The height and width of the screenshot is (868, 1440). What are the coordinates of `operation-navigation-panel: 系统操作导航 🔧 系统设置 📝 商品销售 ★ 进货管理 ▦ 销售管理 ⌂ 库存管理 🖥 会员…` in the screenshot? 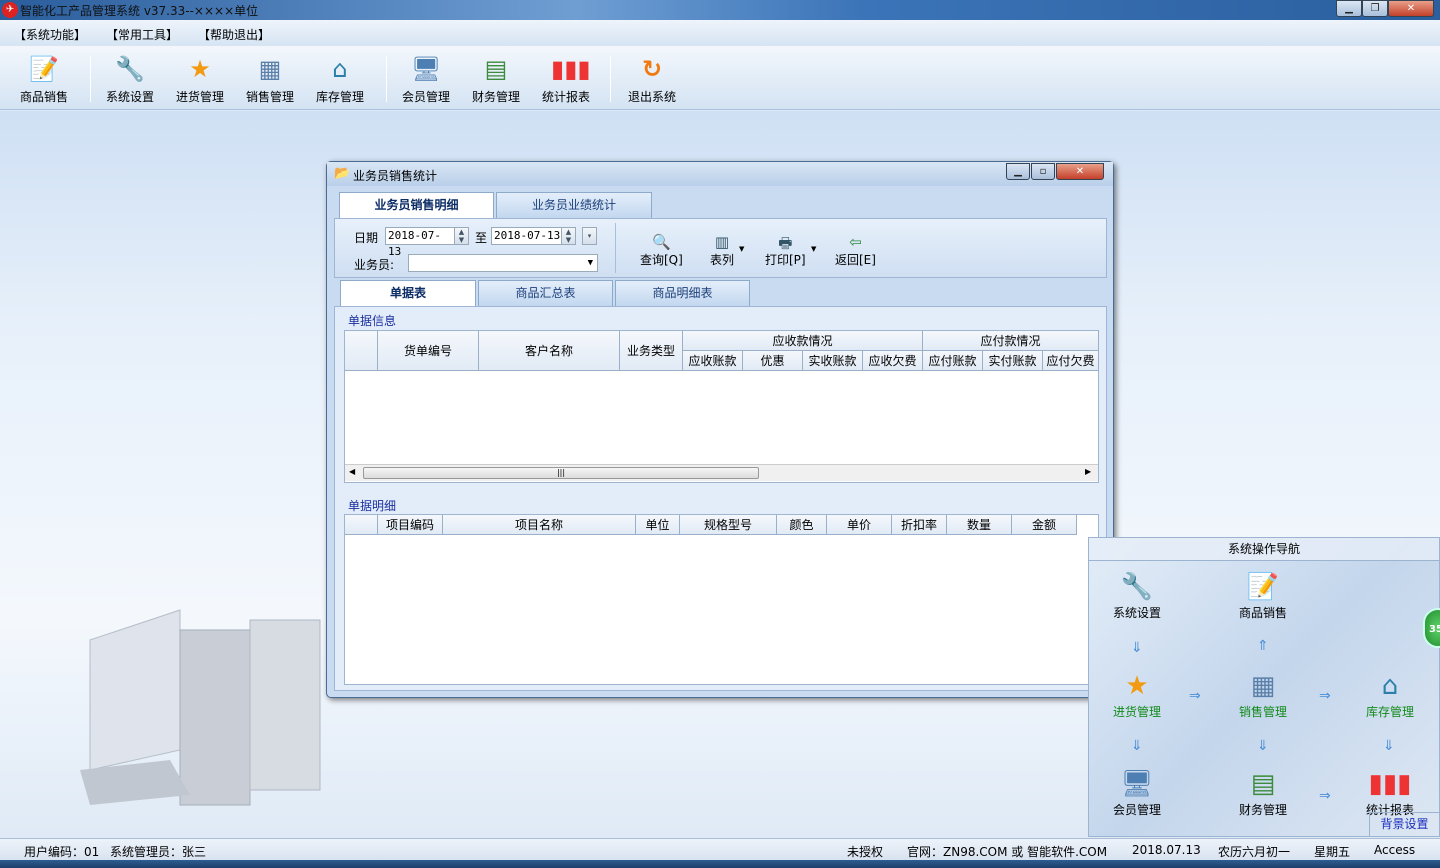 It's located at (1264, 687).